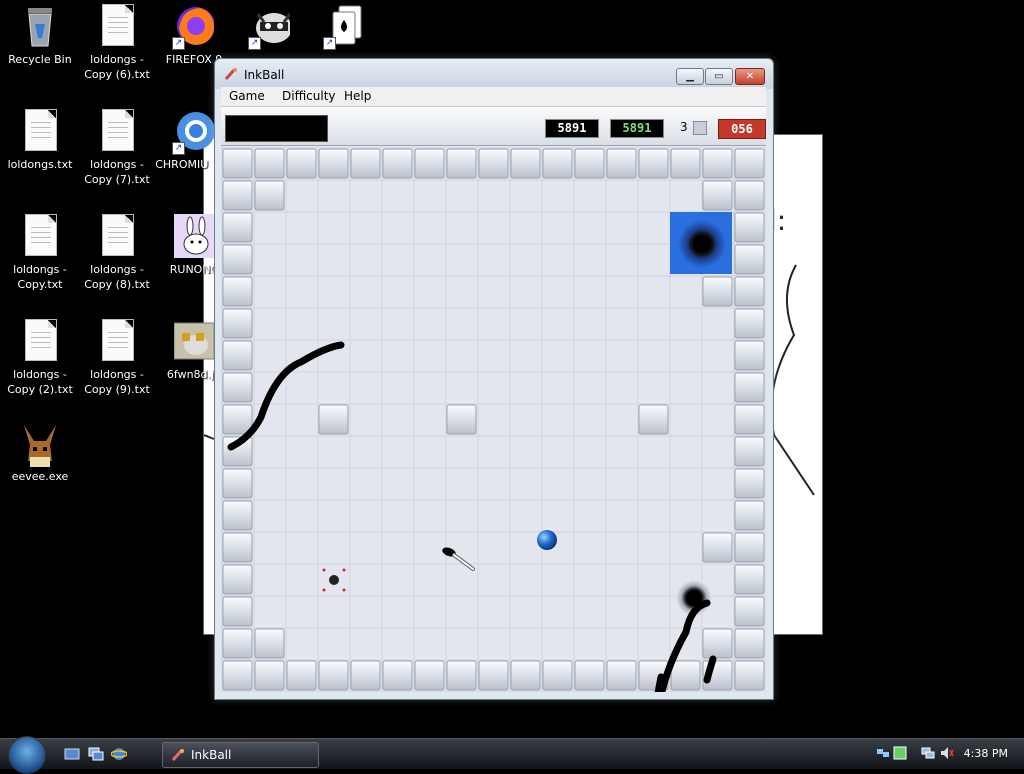 This screenshot has height=774, width=1024. Describe the element at coordinates (247, 96) in the screenshot. I see `menu-game: Game` at that location.